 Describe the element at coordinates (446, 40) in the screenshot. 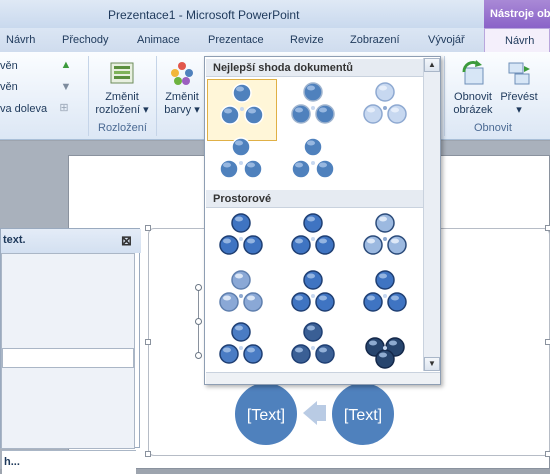

I see `tab-developer: Vývojář` at that location.